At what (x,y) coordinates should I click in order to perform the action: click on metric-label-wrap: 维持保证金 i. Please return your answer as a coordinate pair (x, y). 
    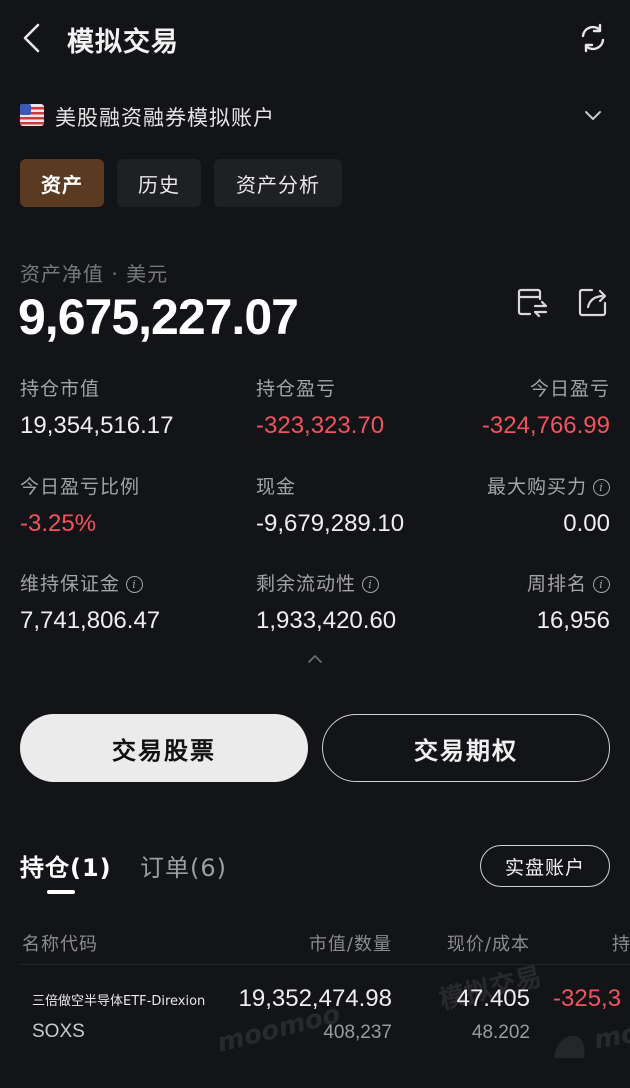
    Looking at the image, I should click on (120, 584).